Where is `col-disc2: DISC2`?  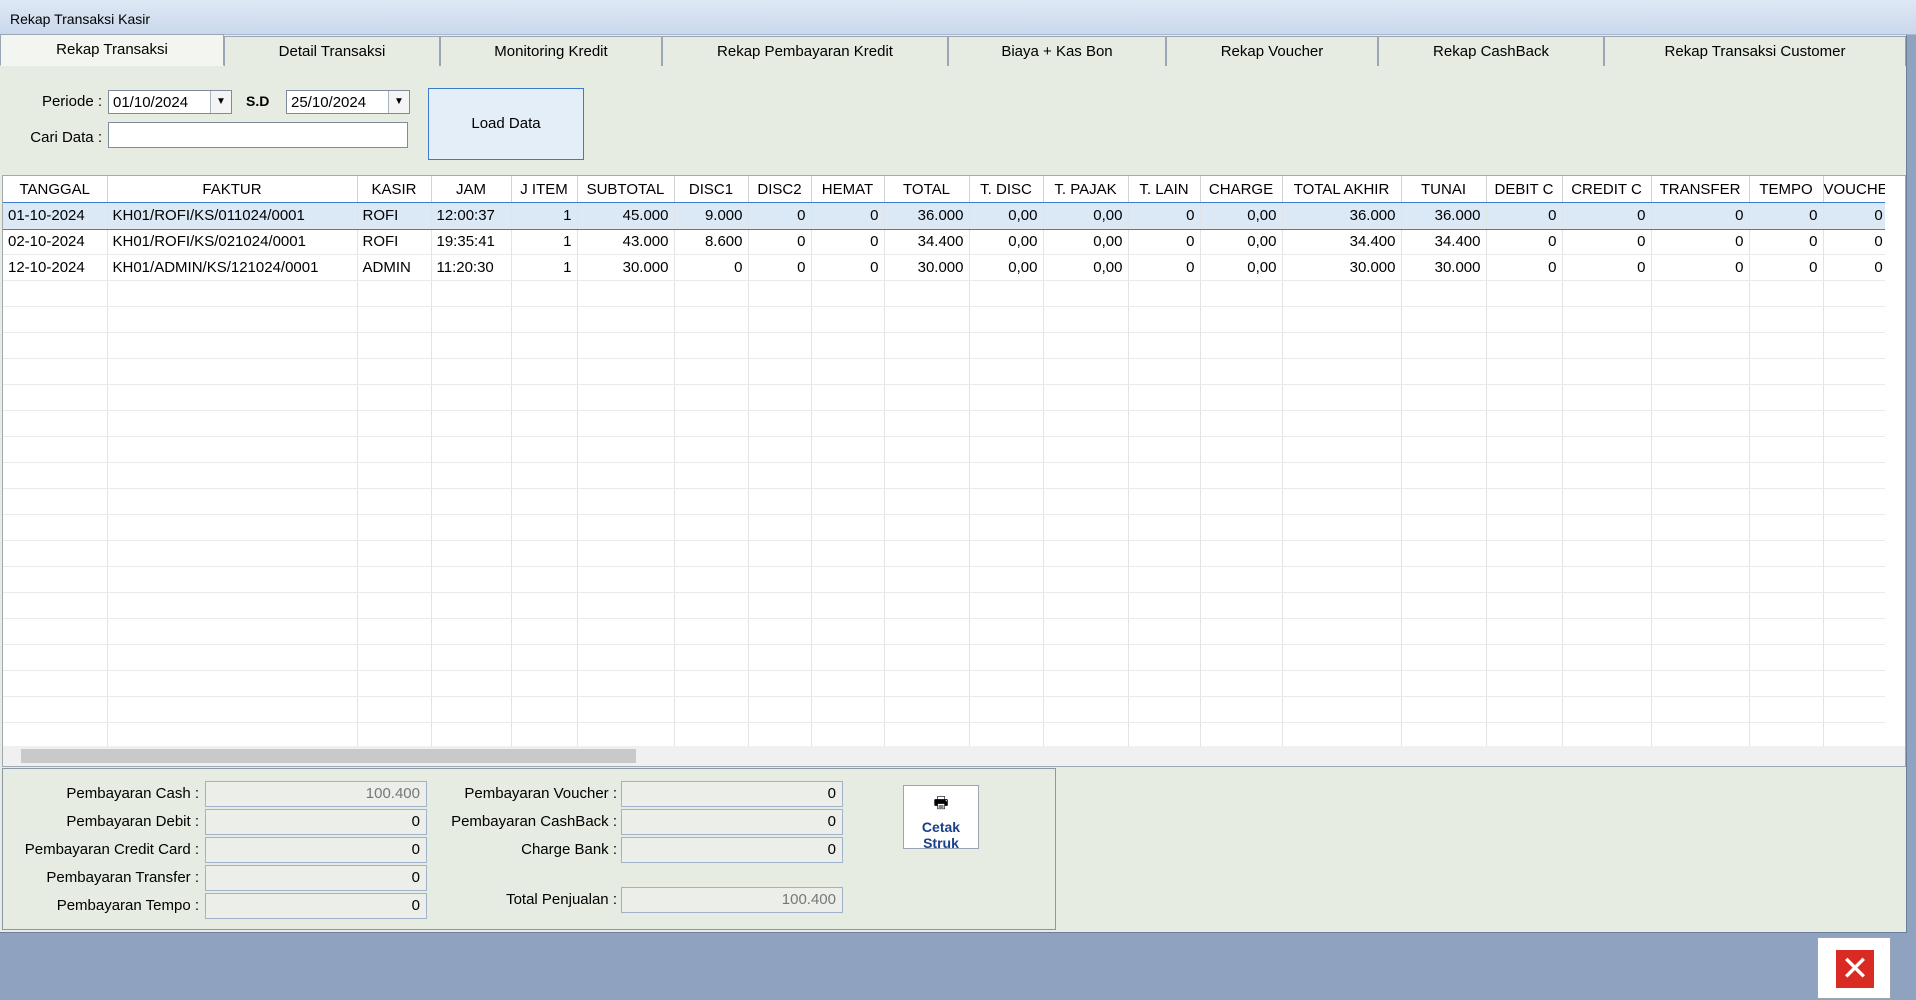
col-disc2: DISC2 is located at coordinates (780, 189).